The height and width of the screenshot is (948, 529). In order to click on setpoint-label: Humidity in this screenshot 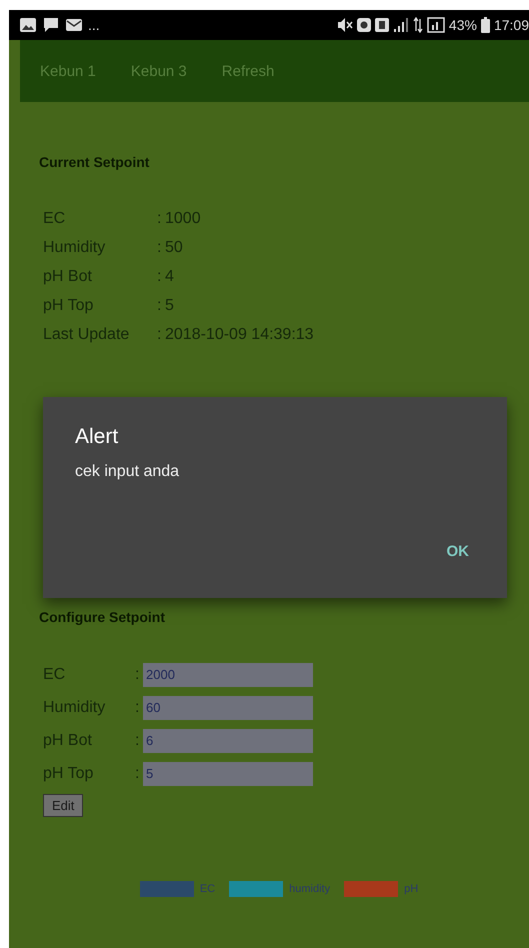, I will do `click(74, 247)`.